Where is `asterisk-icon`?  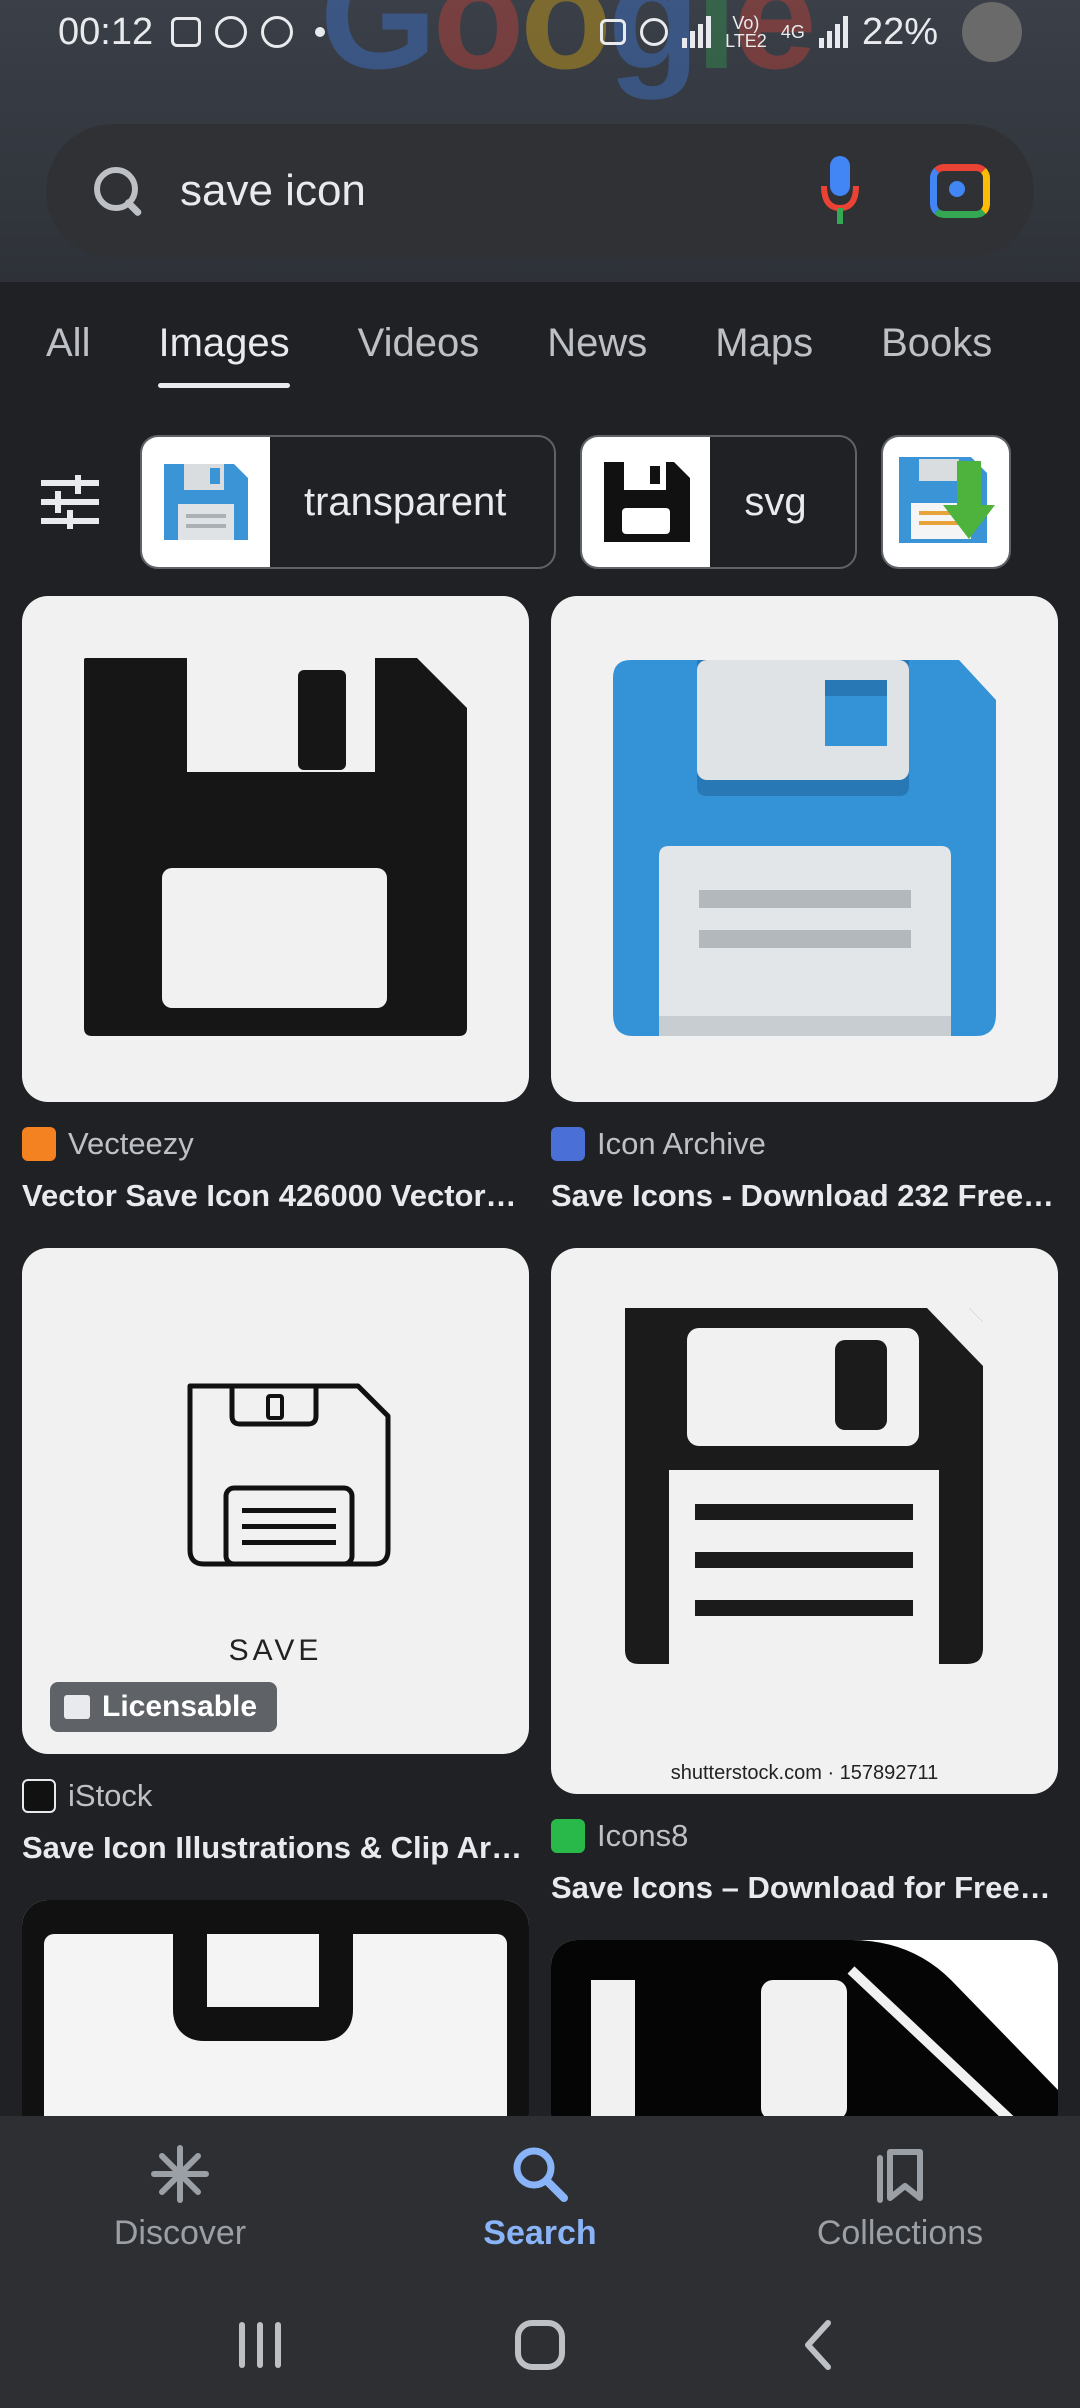 asterisk-icon is located at coordinates (180, 2174).